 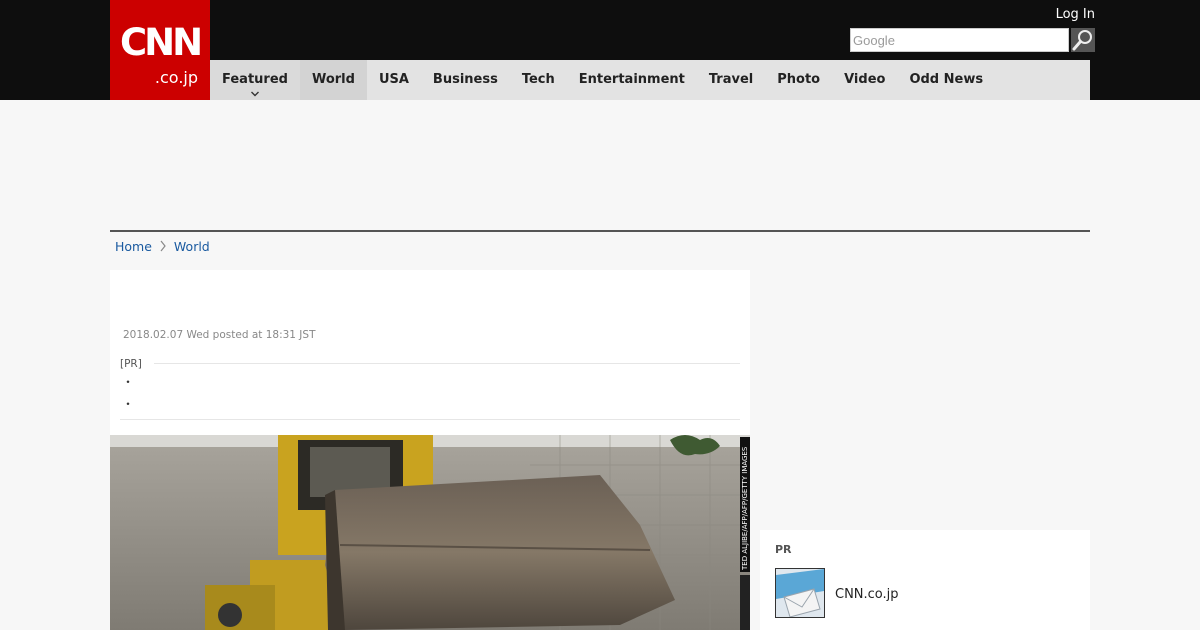 What do you see at coordinates (333, 80) in the screenshot?
I see `nav-item-world: World` at bounding box center [333, 80].